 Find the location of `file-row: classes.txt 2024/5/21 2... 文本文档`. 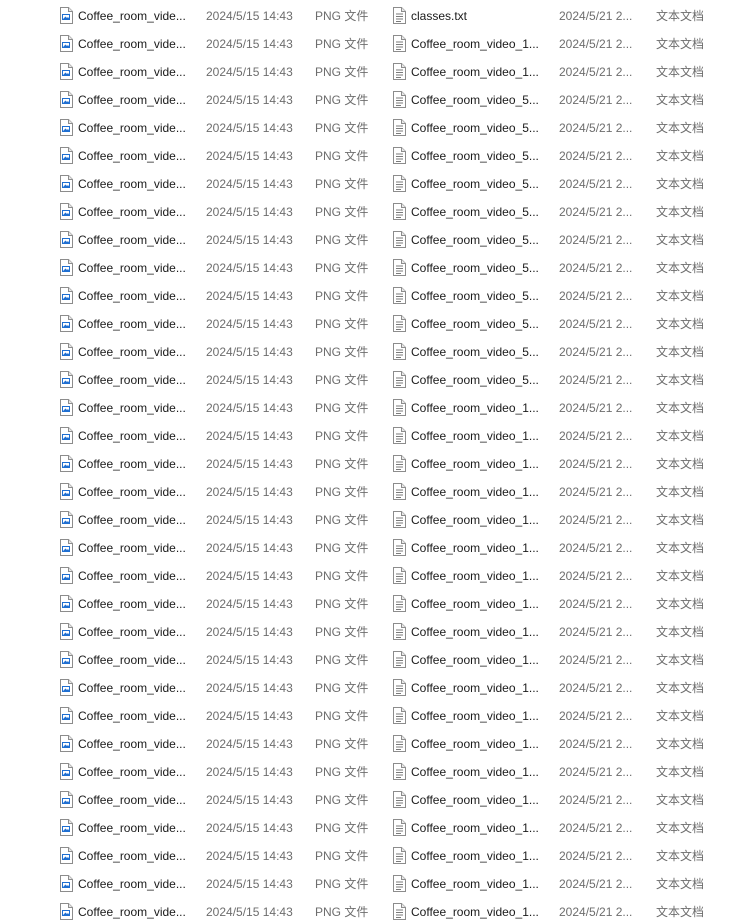

file-row: classes.txt 2024/5/21 2... 文本文档 is located at coordinates (566, 16).